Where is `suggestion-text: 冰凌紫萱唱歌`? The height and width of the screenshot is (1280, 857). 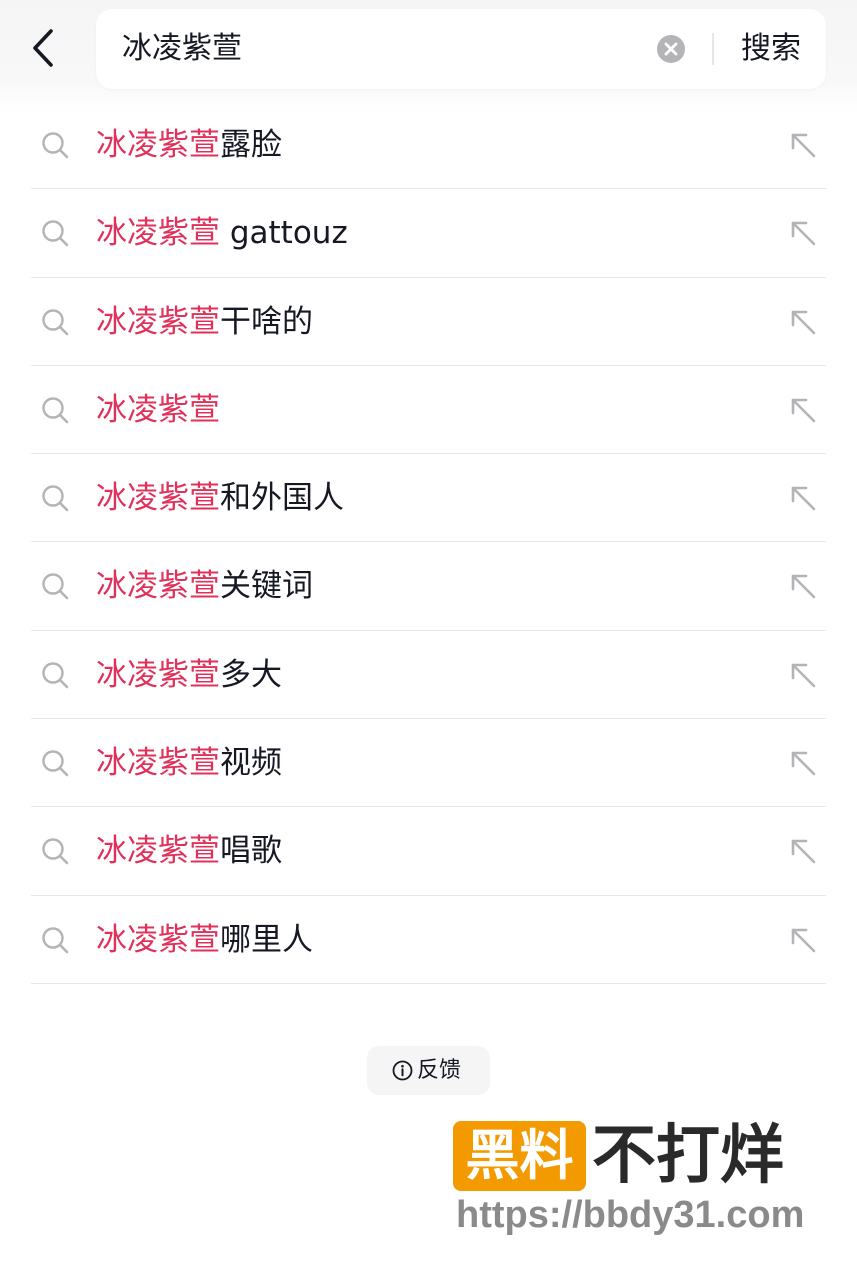
suggestion-text: 冰凌紫萱唱歌 is located at coordinates (189, 851).